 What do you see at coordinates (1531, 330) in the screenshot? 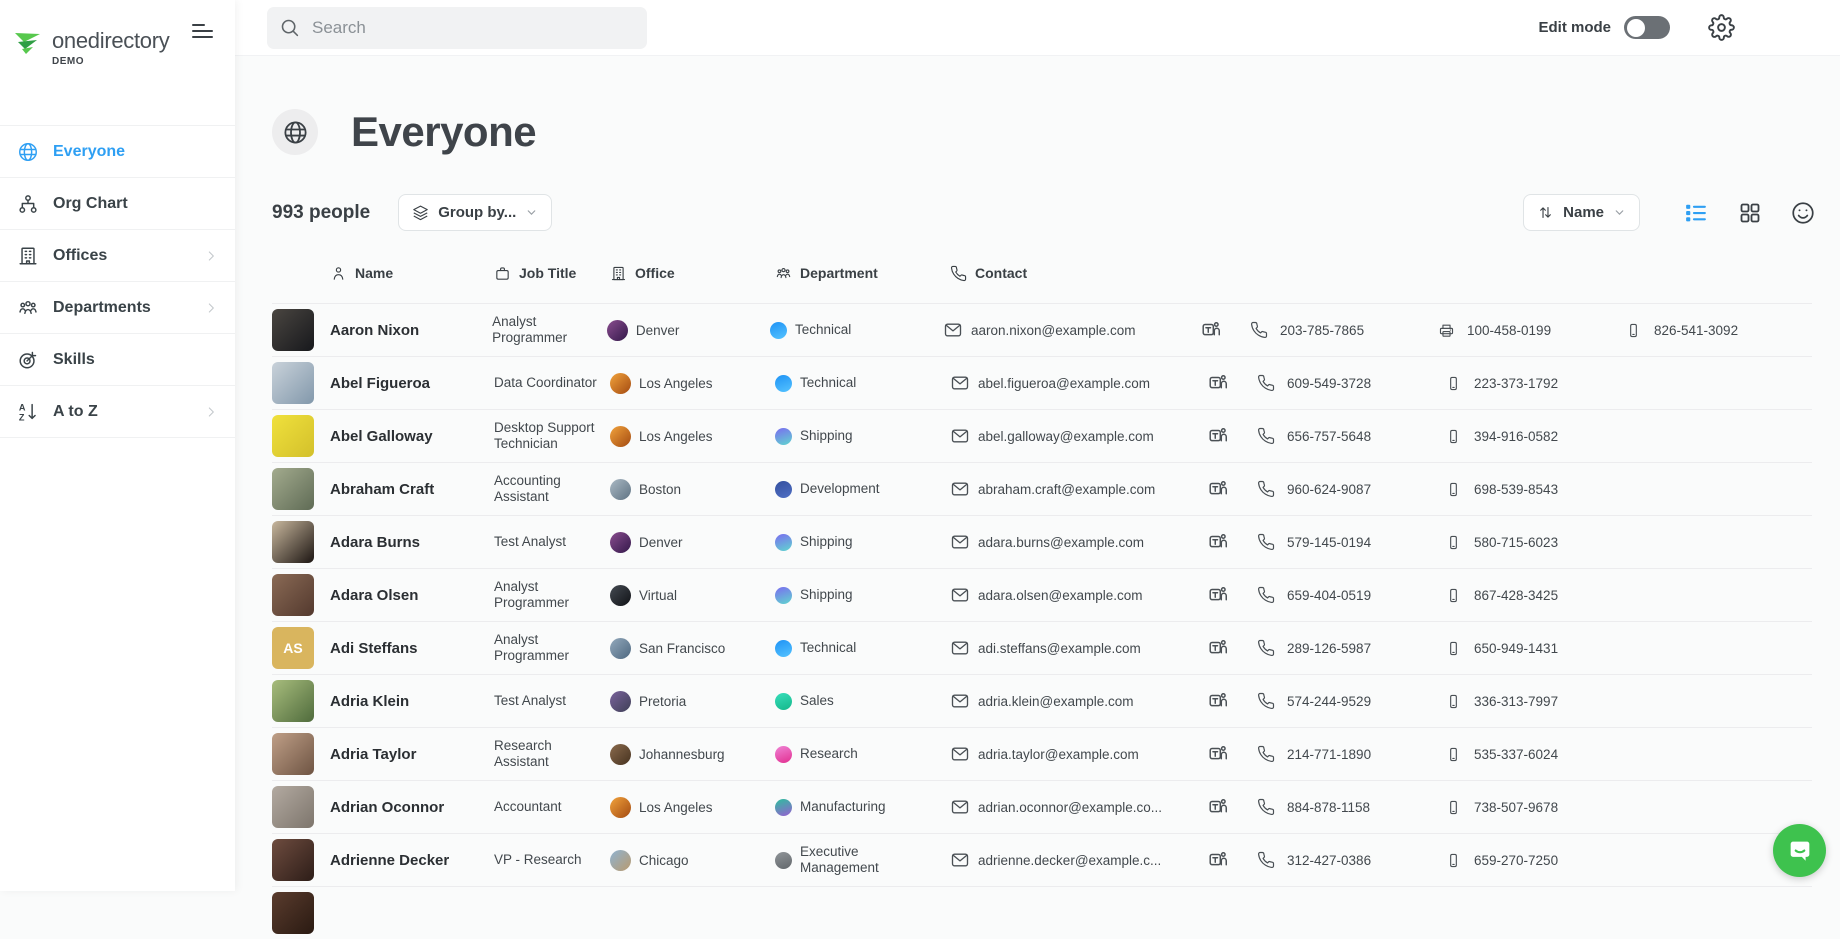
I see `contact-fax: 100-458-0199` at bounding box center [1531, 330].